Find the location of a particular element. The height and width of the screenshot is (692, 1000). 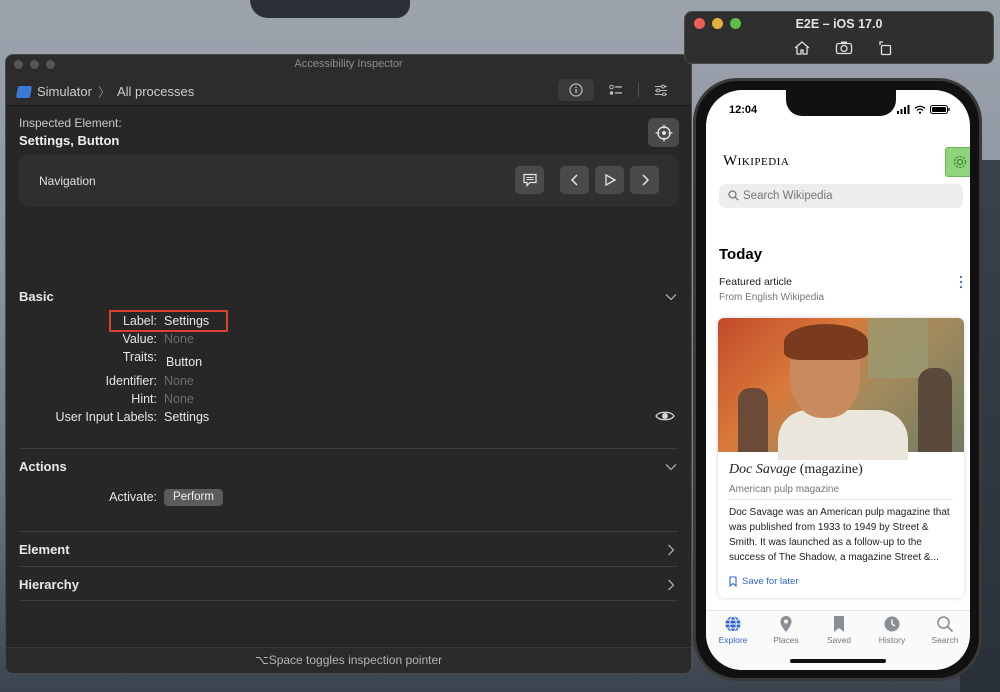

tab-saved: Saved is located at coordinates (839, 630).